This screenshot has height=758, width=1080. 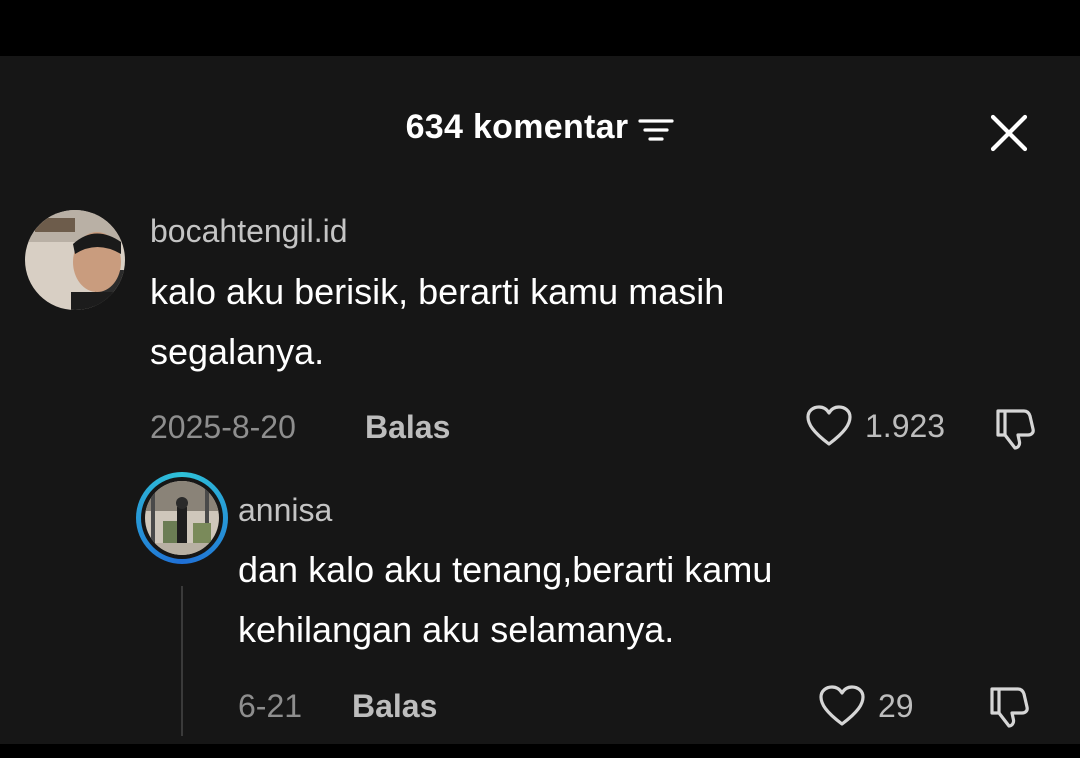 What do you see at coordinates (505, 569) in the screenshot?
I see `reply-text-line-1: dan kalo aku tenang,berarti kamu` at bounding box center [505, 569].